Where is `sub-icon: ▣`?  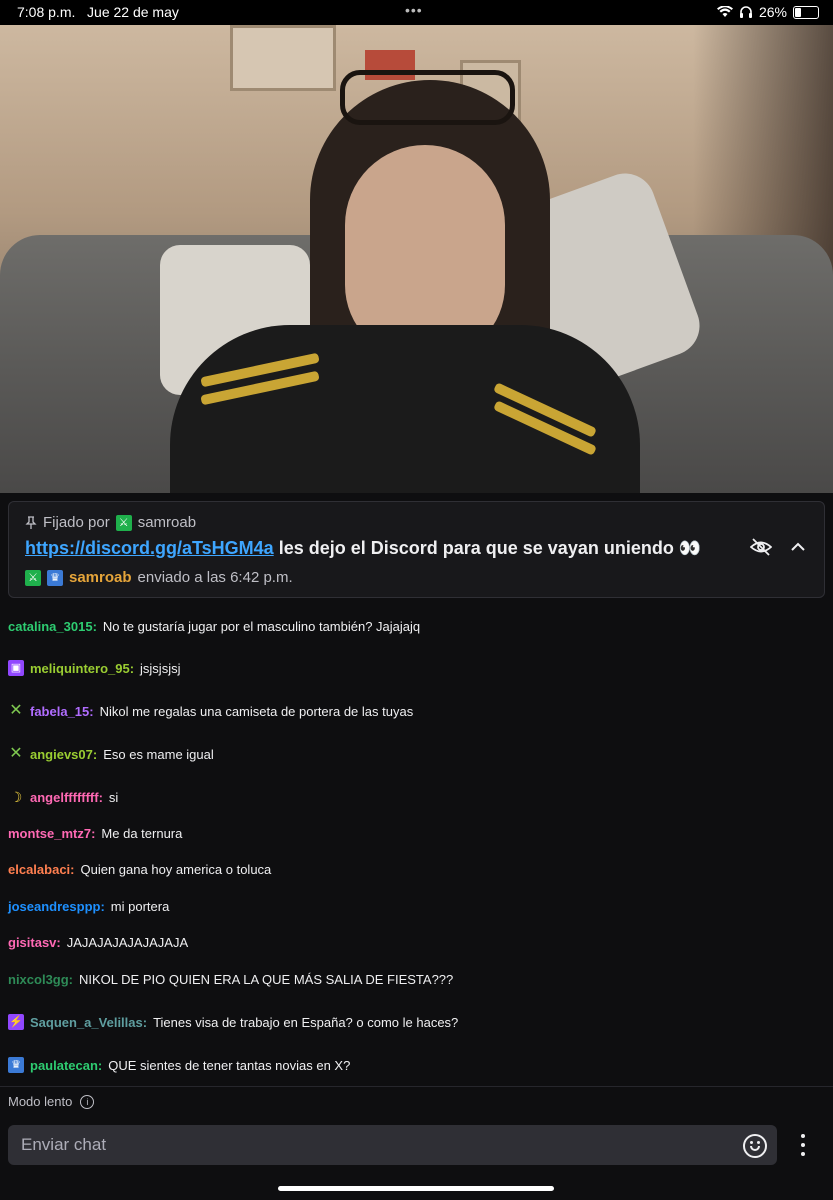 sub-icon: ▣ is located at coordinates (16, 668).